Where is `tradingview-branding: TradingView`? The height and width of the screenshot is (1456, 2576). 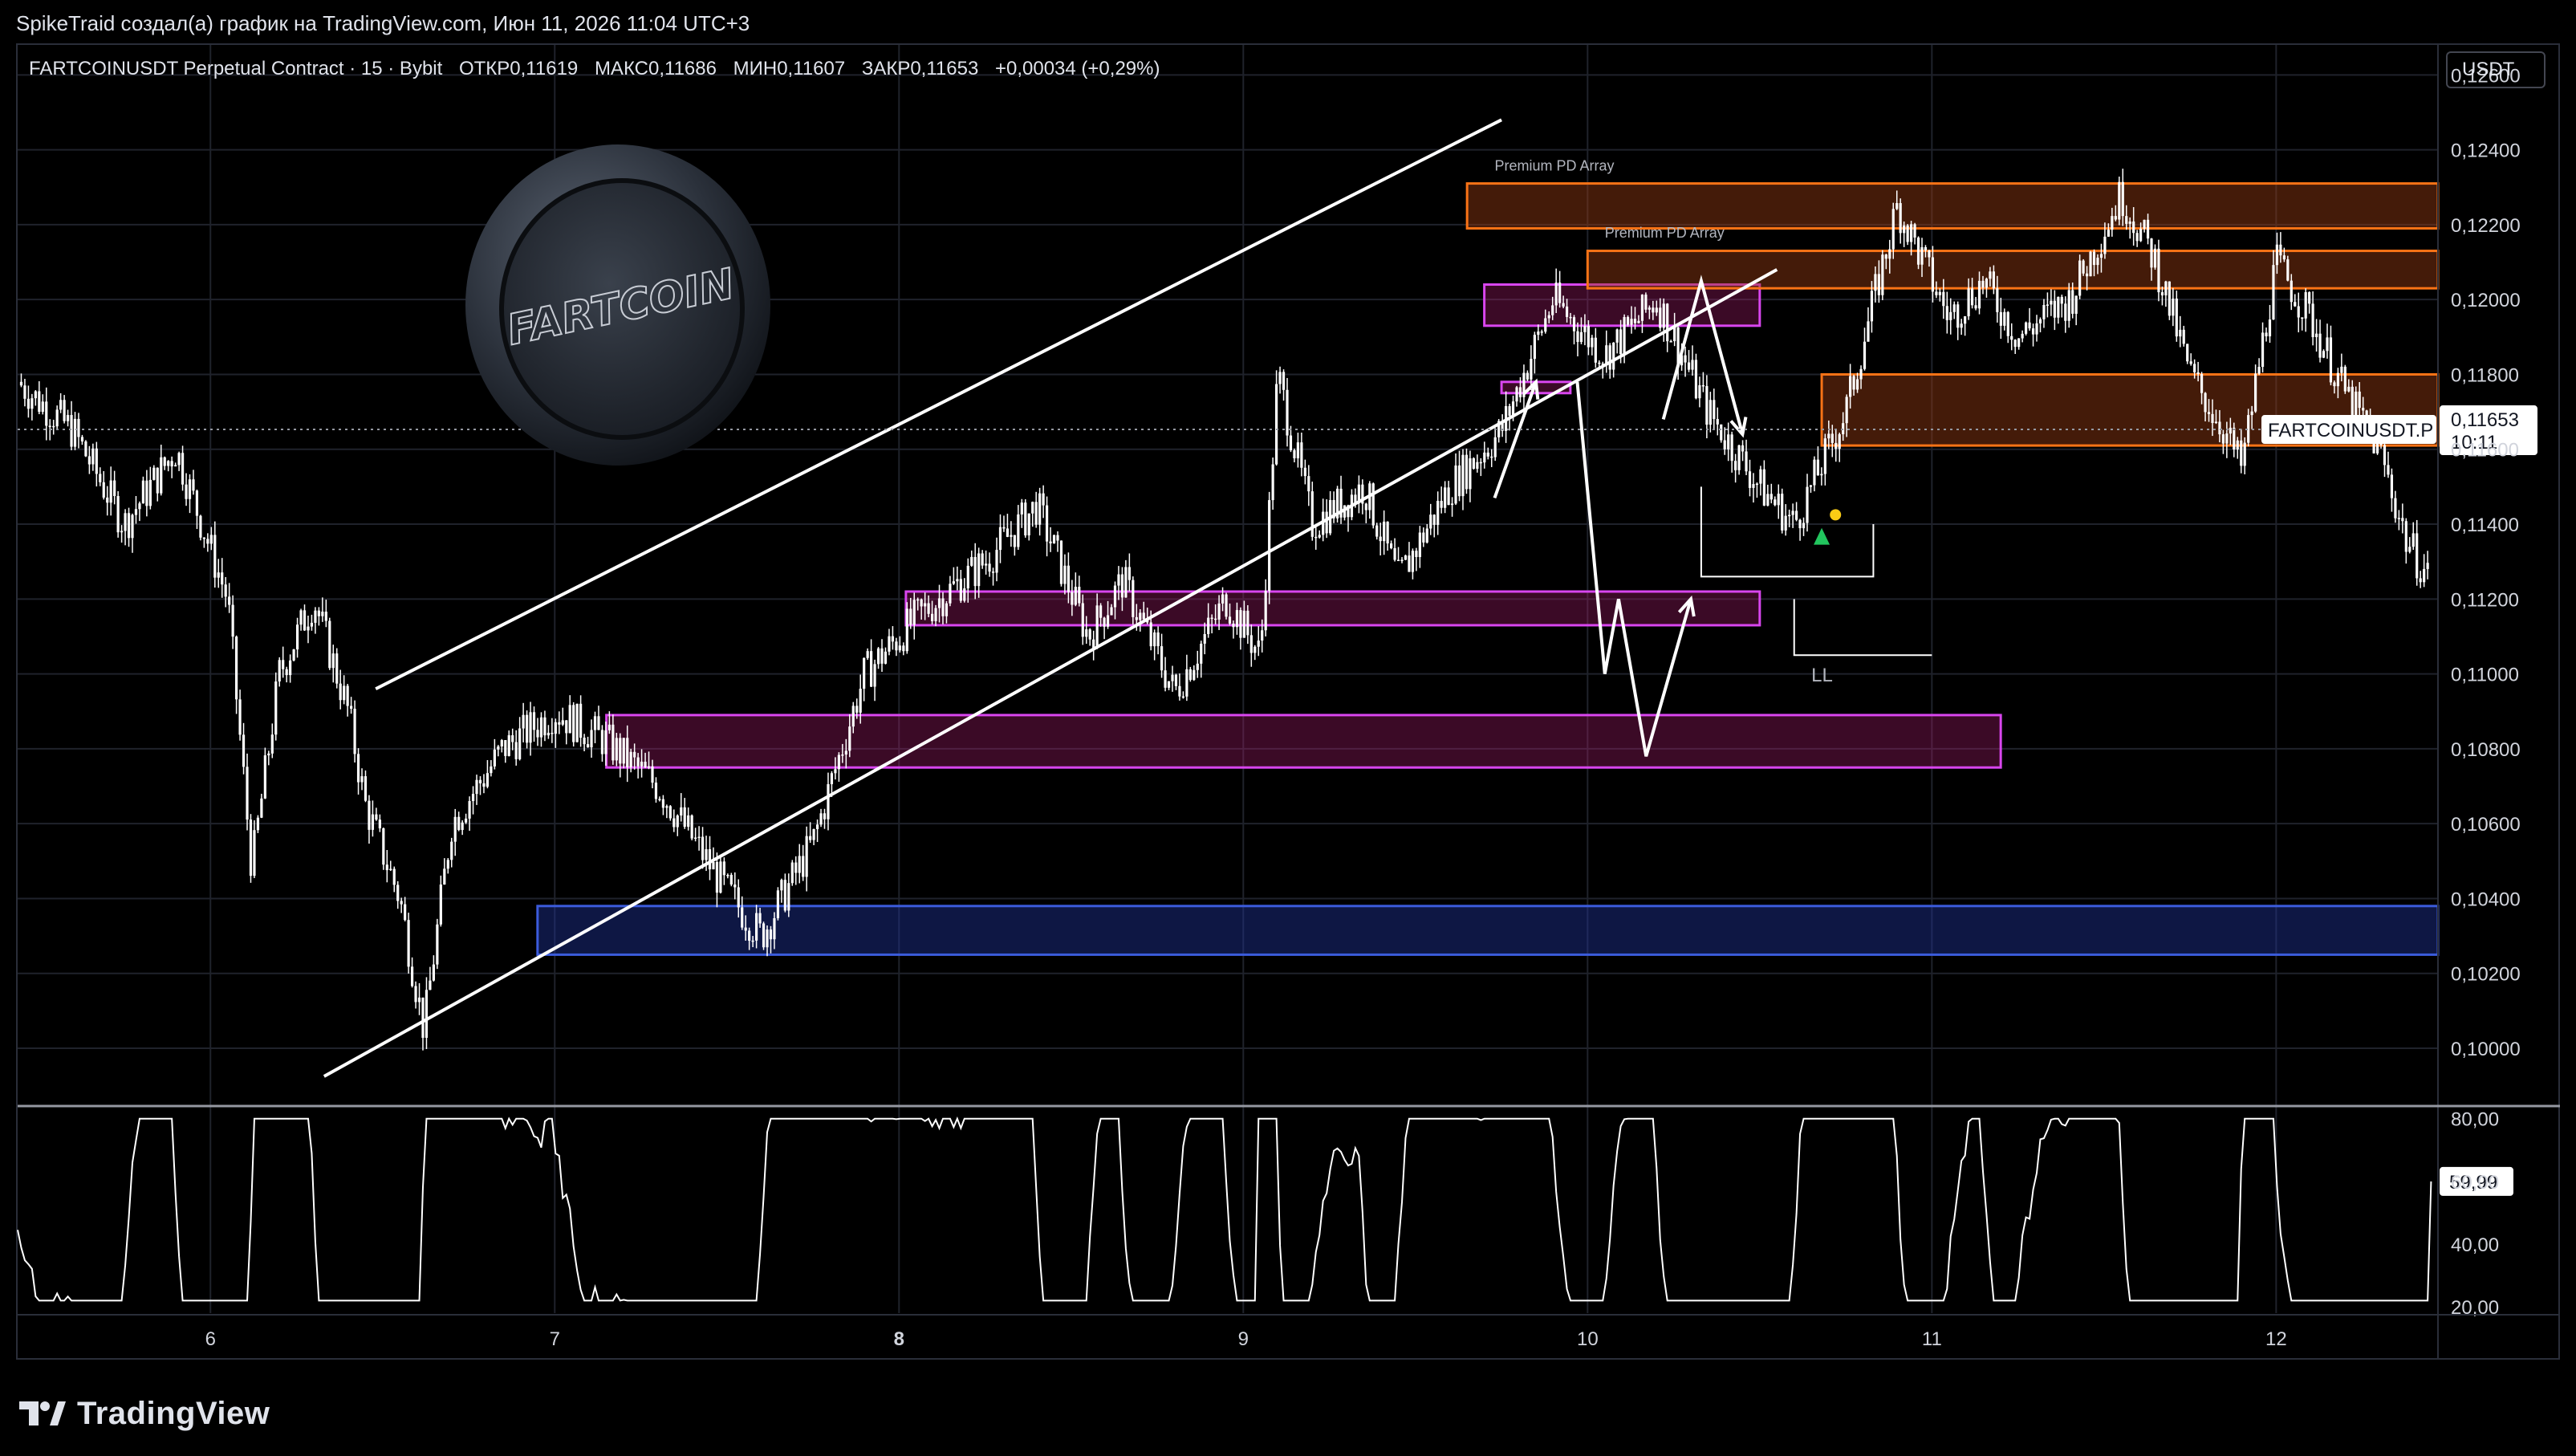
tradingview-branding: TradingView is located at coordinates (144, 1413).